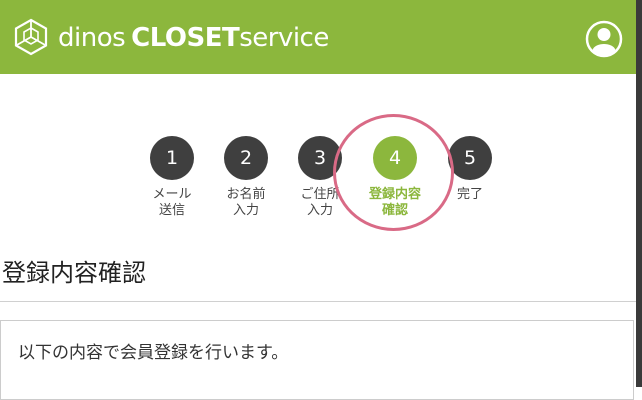 This screenshot has width=642, height=400. I want to click on page-title: 登録内容確認, so click(74, 273).